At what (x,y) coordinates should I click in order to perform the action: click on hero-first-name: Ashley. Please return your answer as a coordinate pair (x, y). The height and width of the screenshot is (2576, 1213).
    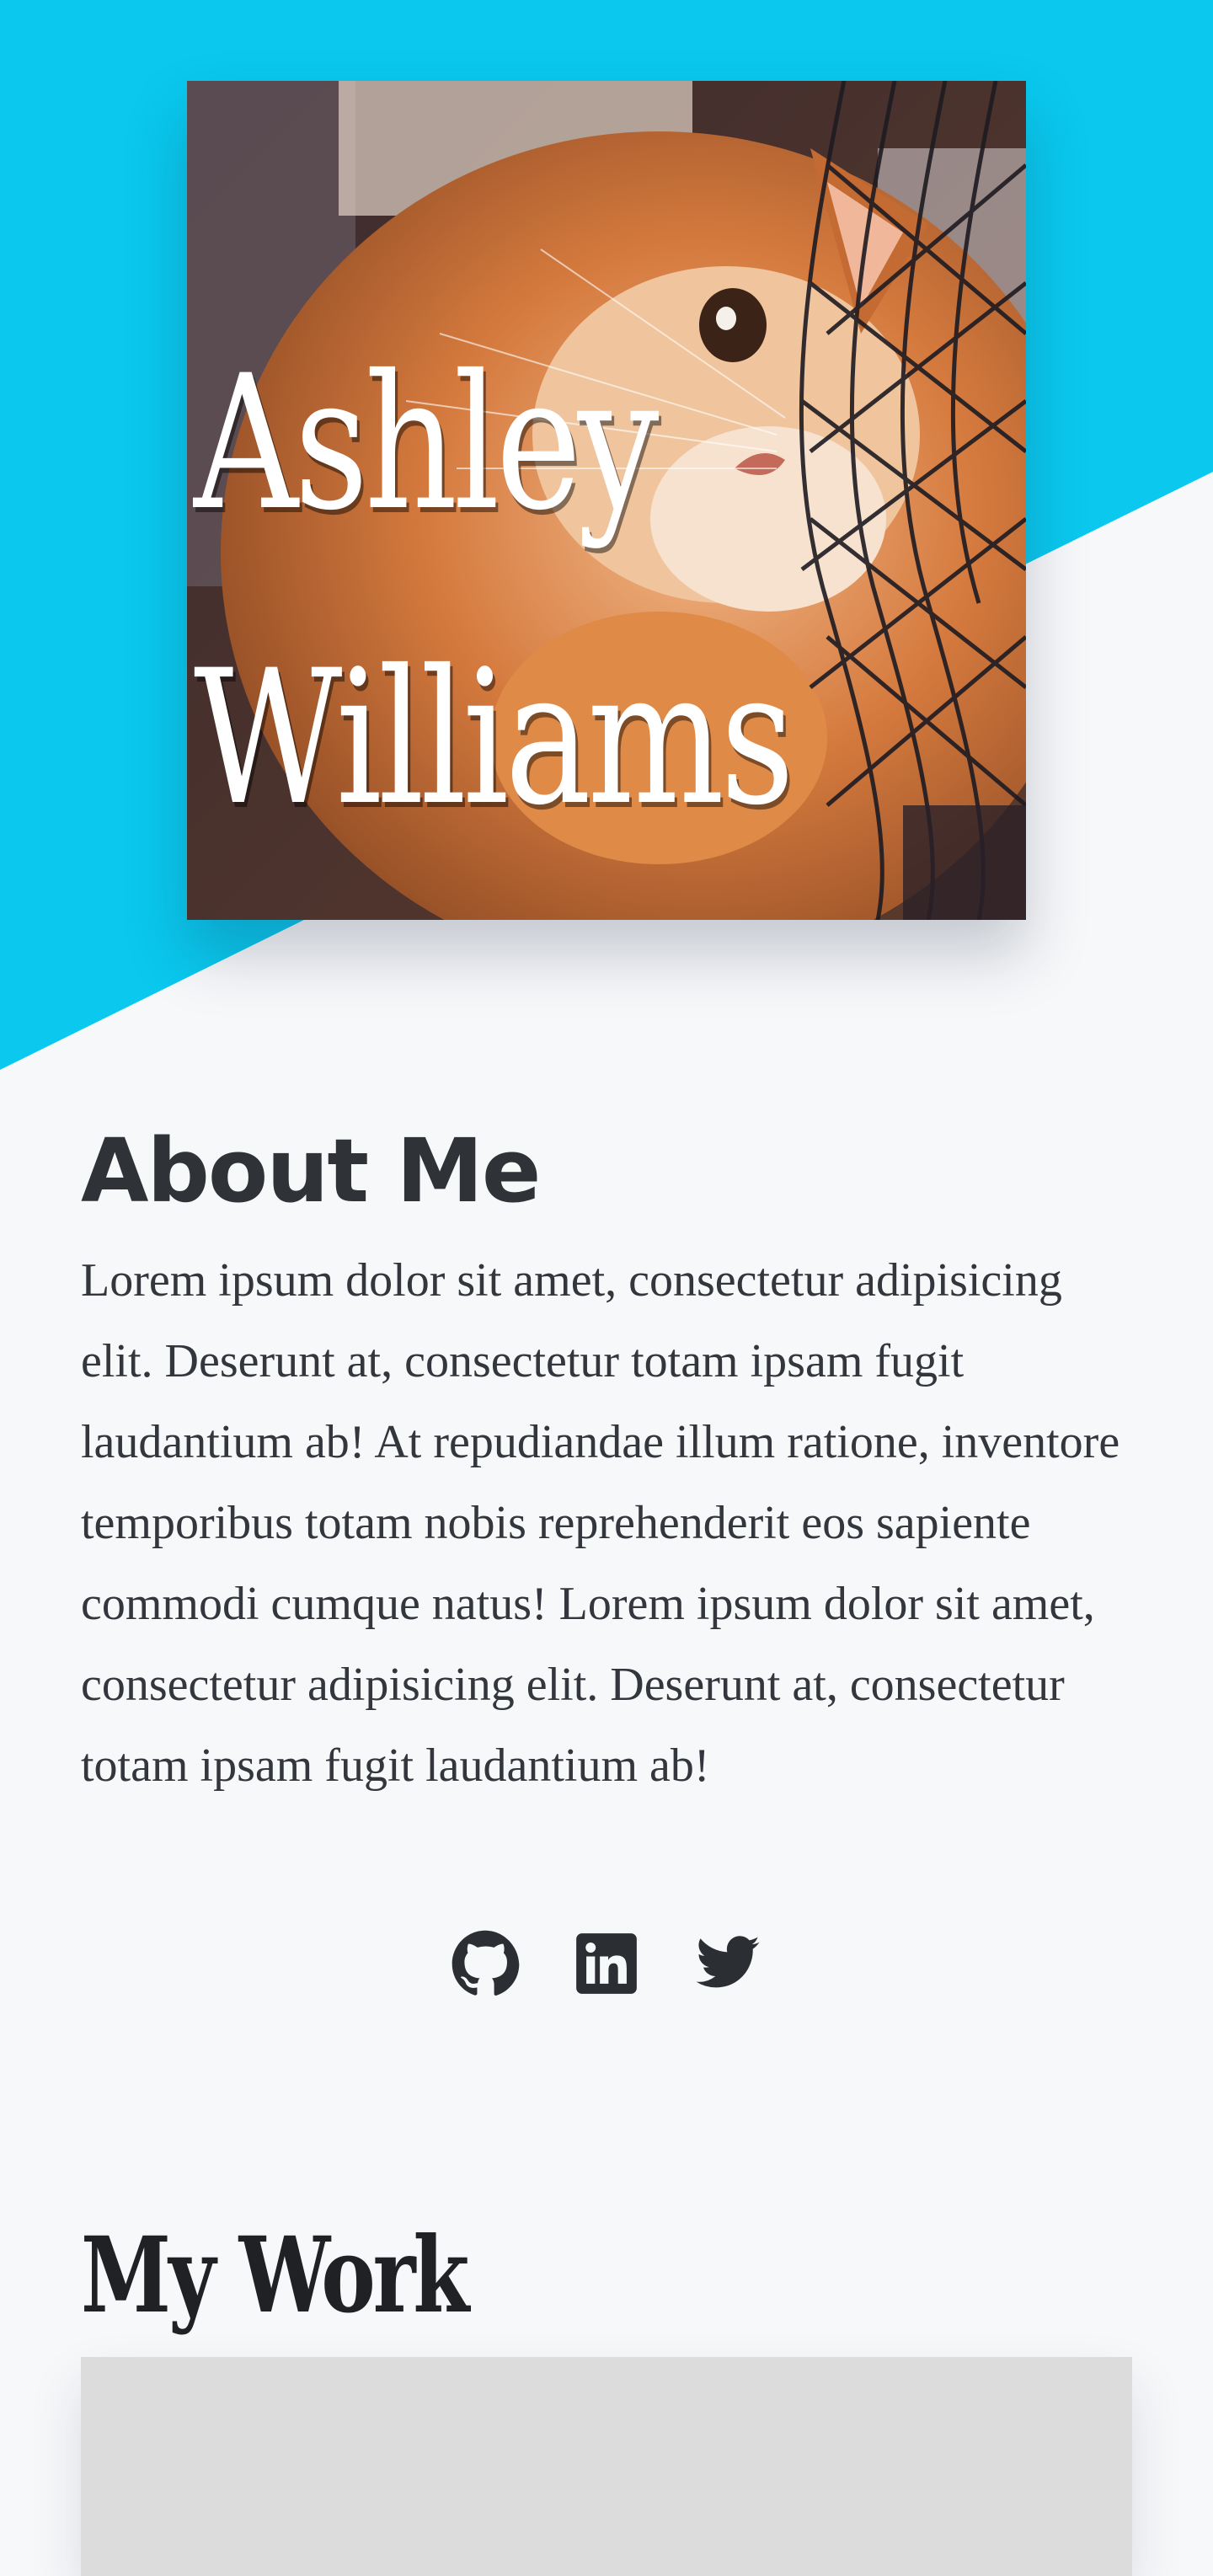
    Looking at the image, I should click on (426, 443).